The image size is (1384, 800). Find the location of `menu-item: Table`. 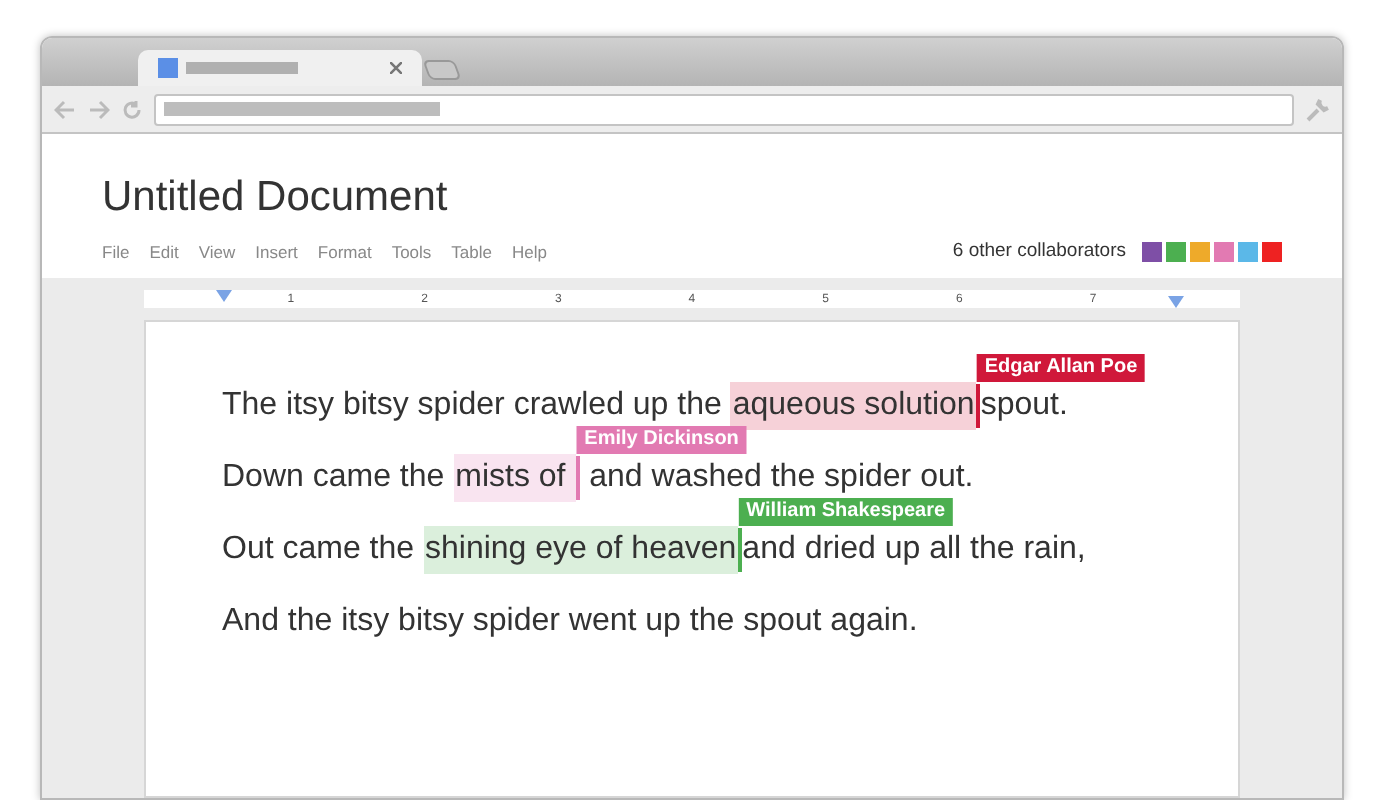

menu-item: Table is located at coordinates (471, 252).